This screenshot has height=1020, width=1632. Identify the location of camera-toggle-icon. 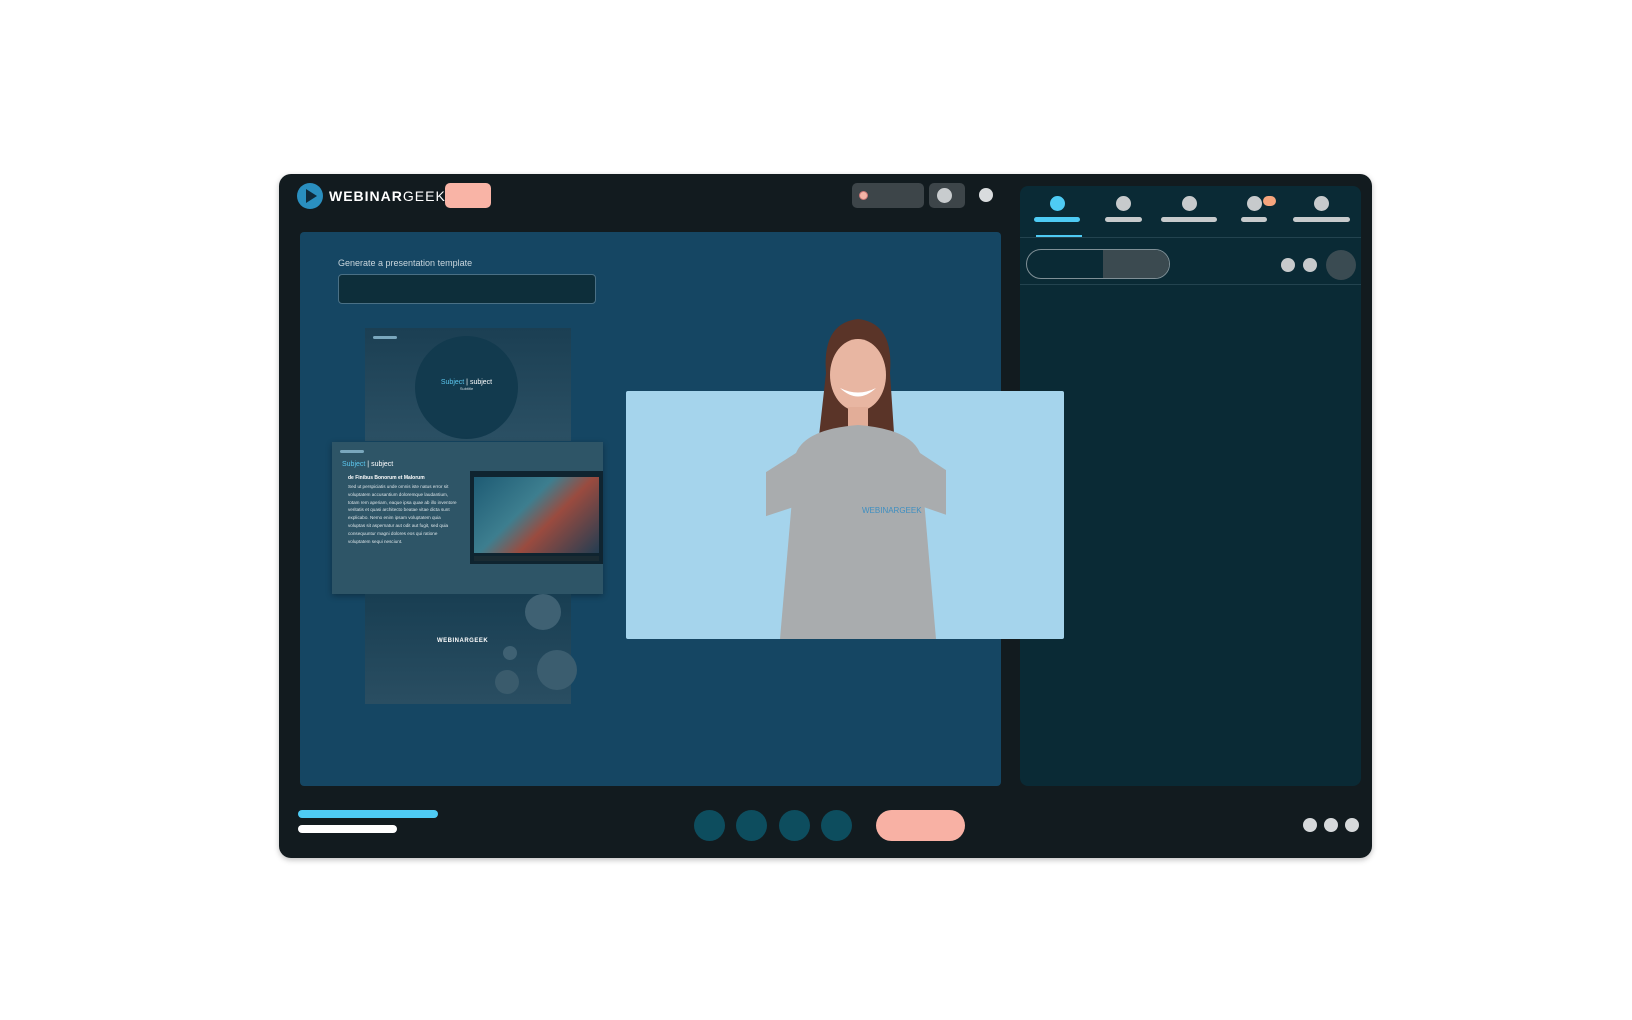
(944, 195).